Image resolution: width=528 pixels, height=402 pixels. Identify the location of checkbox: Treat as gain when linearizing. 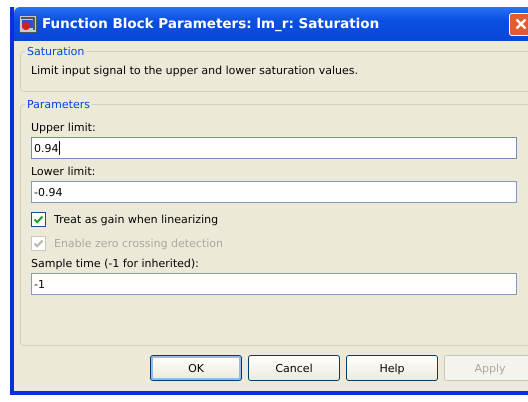
(274, 219).